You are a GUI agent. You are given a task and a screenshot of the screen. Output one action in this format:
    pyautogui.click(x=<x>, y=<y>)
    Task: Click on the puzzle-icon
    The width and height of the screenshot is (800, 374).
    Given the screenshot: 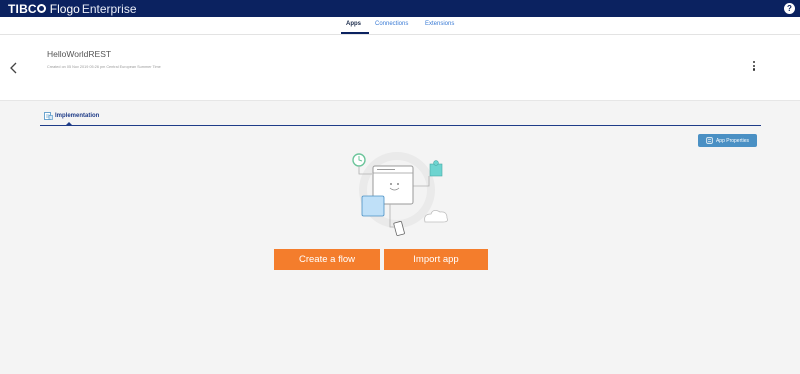 What is the action you would take?
    pyautogui.click(x=436, y=168)
    